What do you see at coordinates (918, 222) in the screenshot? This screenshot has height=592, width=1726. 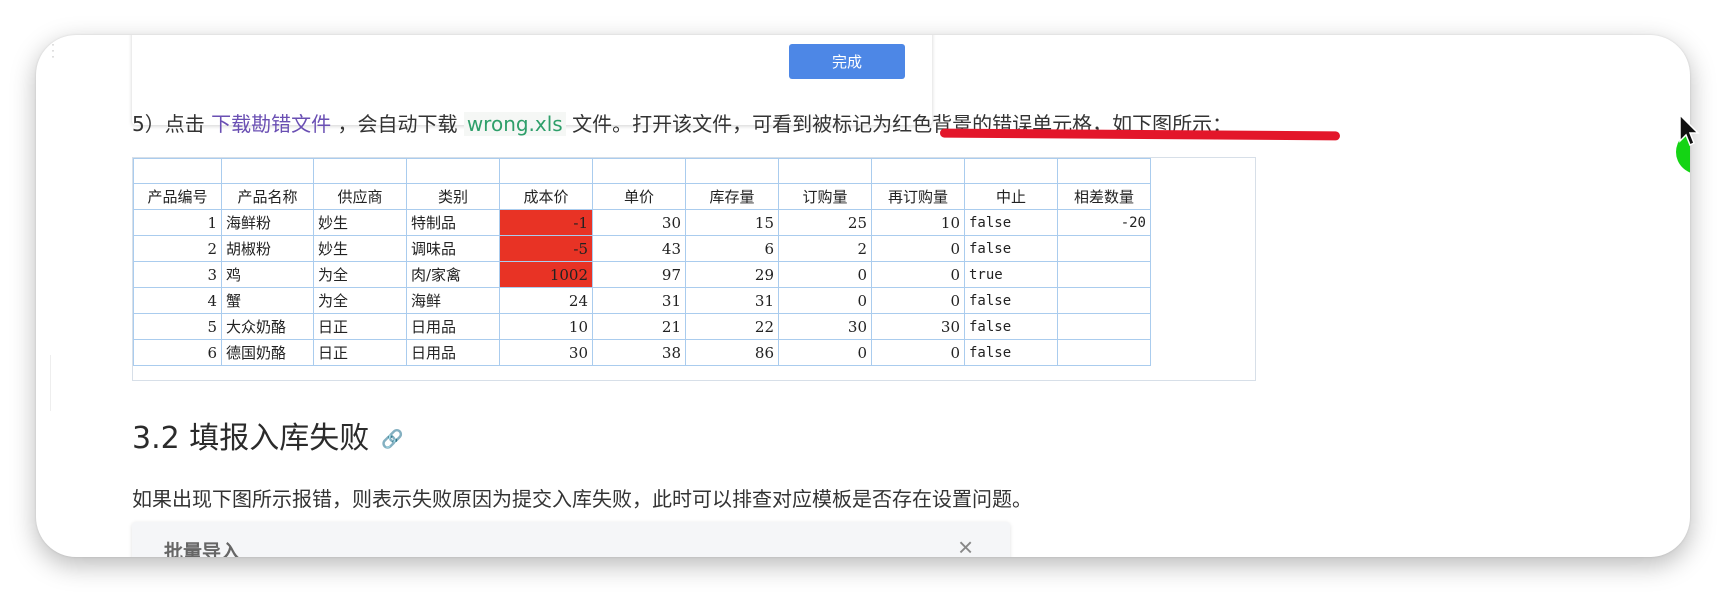 I see `cell-reorder: 10` at bounding box center [918, 222].